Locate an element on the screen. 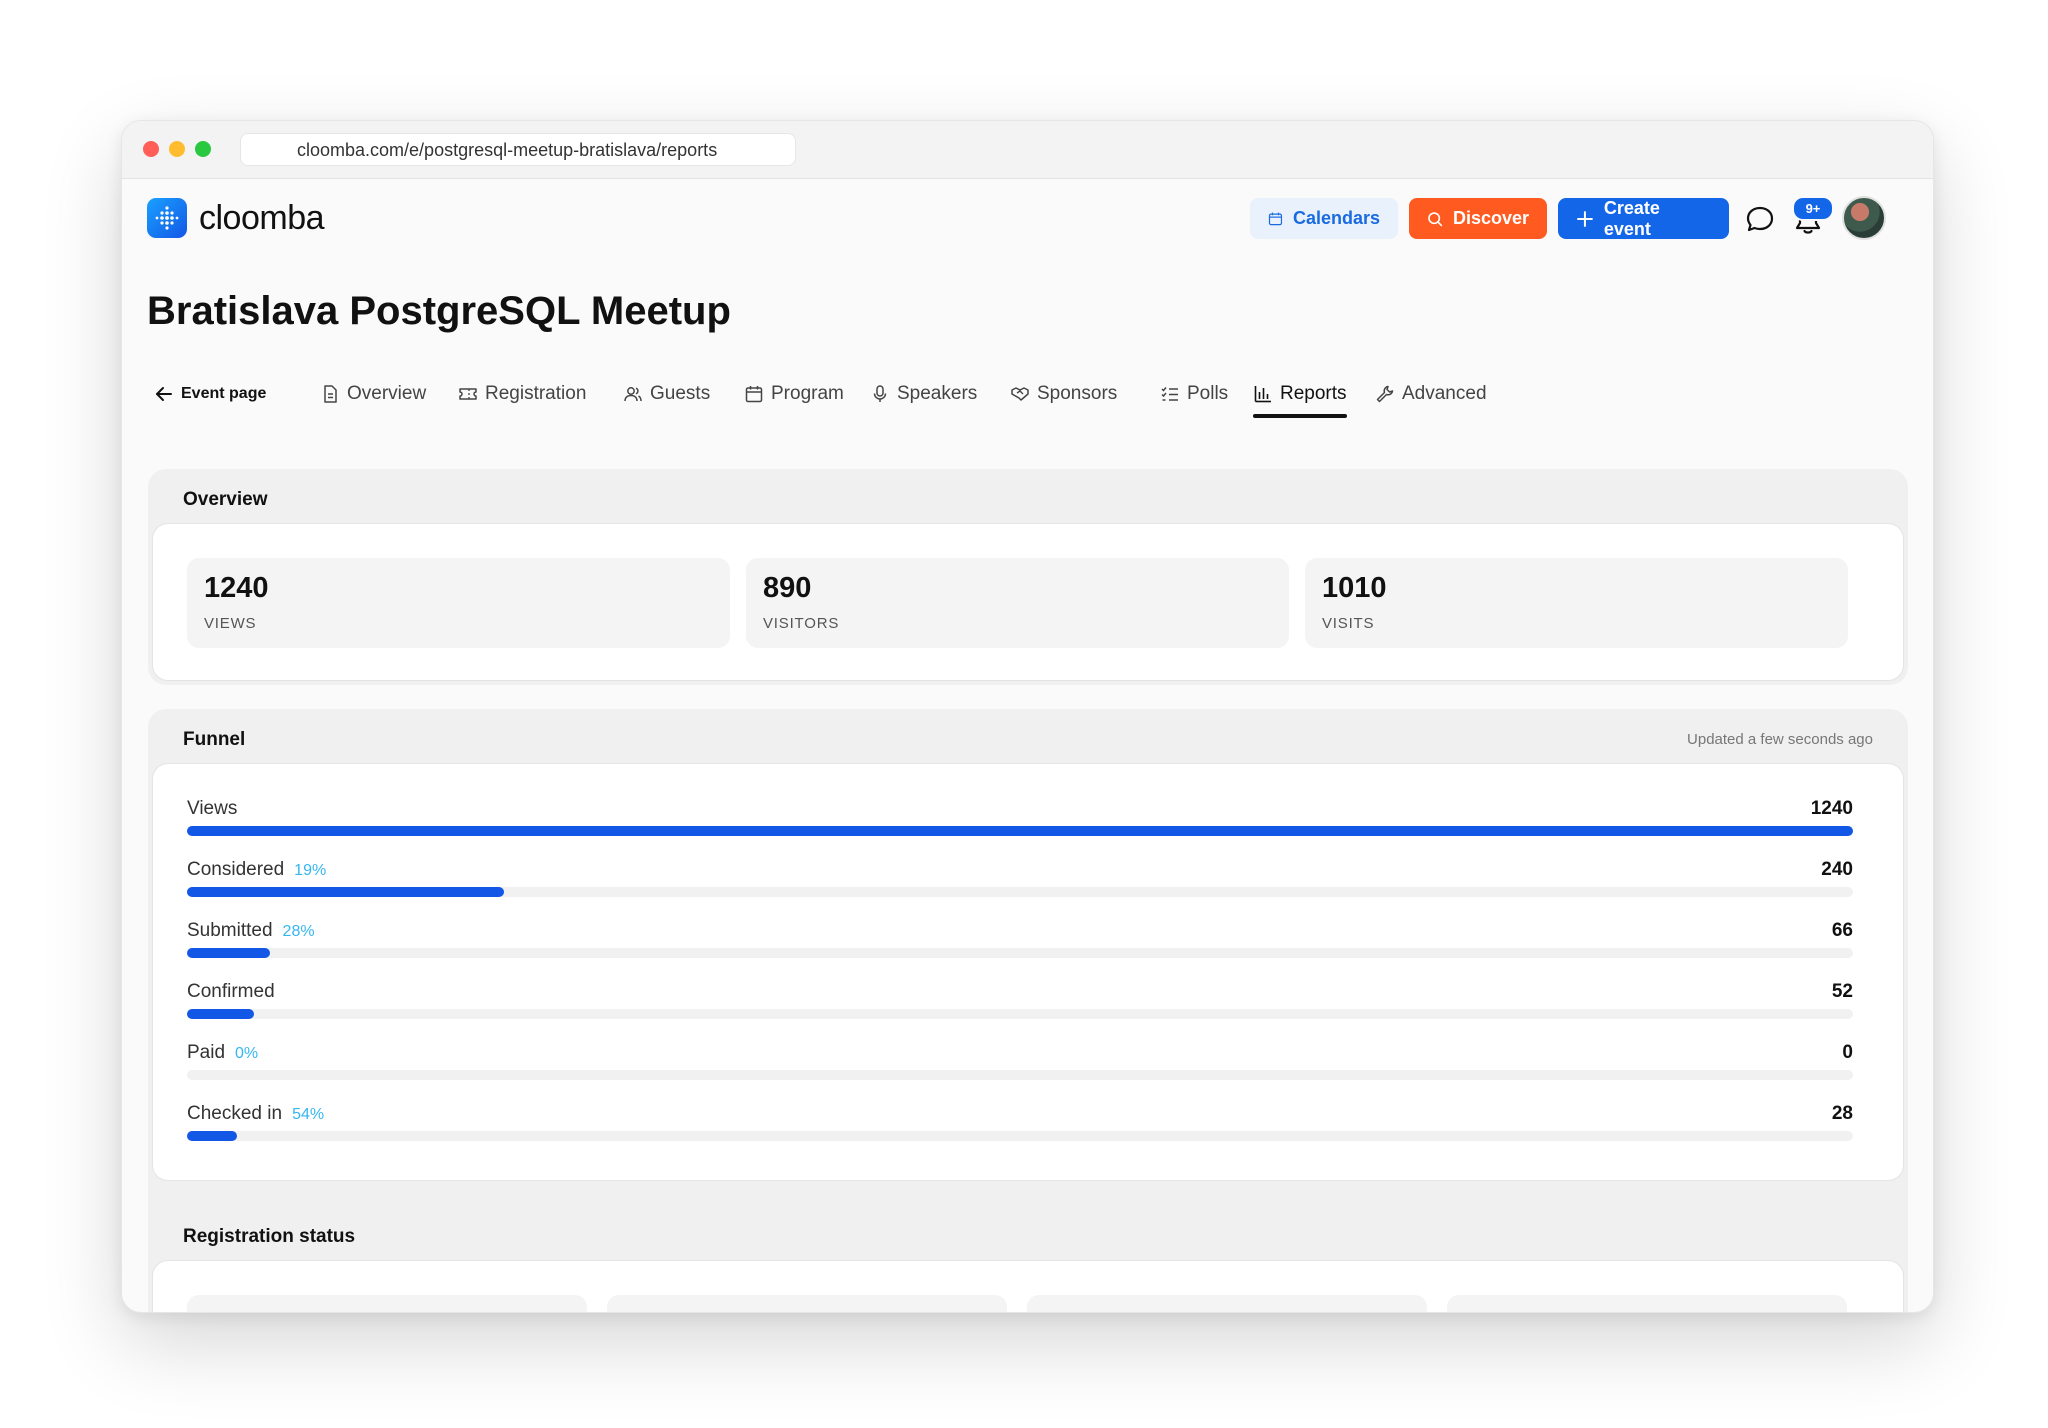  tab-registration-label: Registration is located at coordinates (536, 393).